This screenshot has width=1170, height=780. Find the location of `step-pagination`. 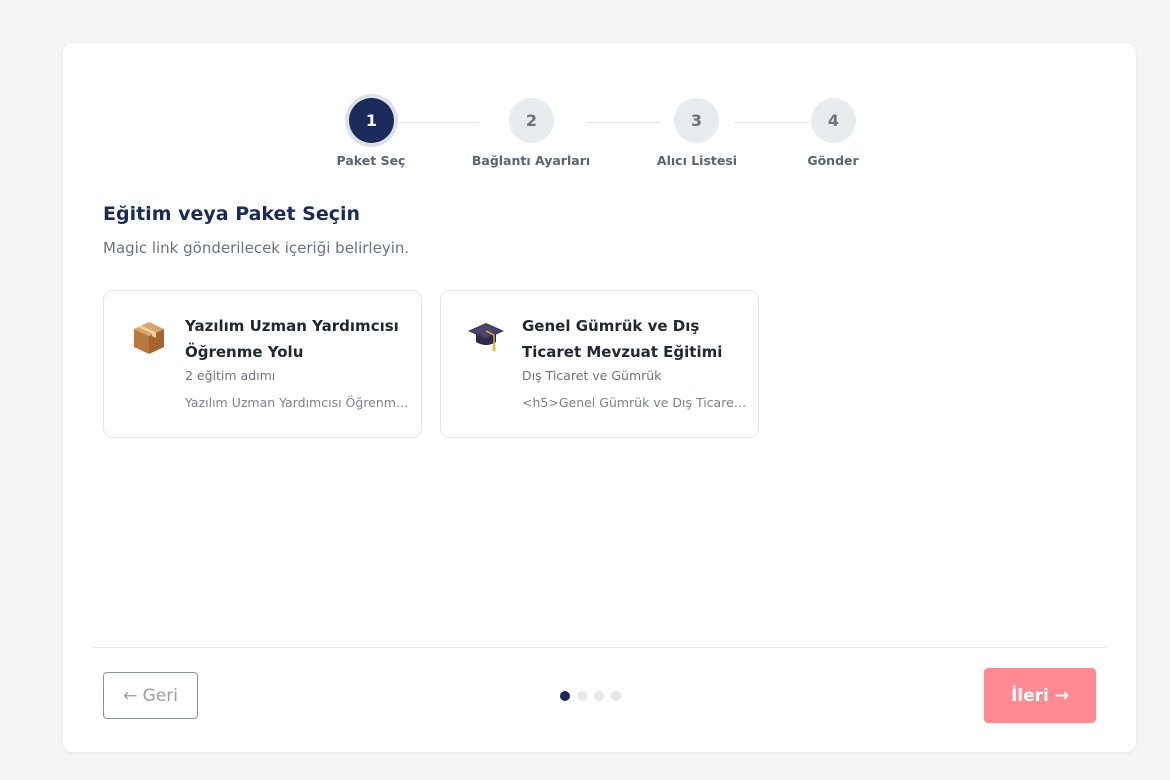

step-pagination is located at coordinates (590, 696).